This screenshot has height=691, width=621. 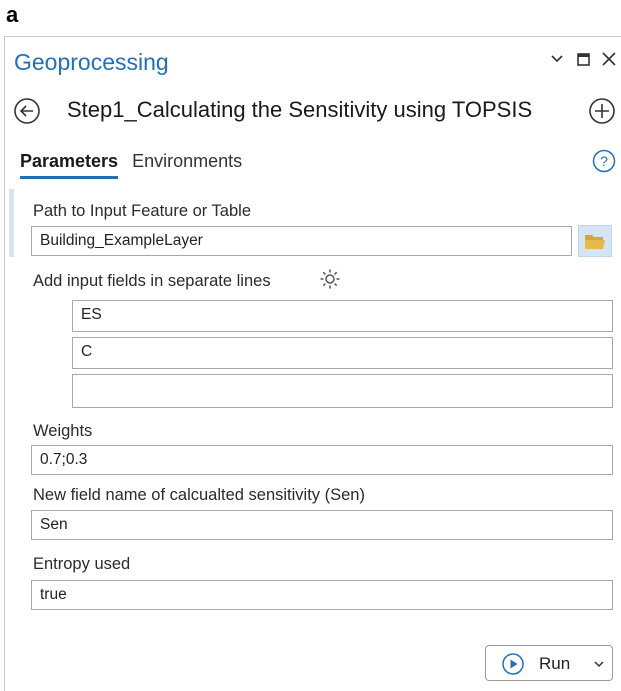 I want to click on tab-parameters: Parameters, so click(x=69, y=165).